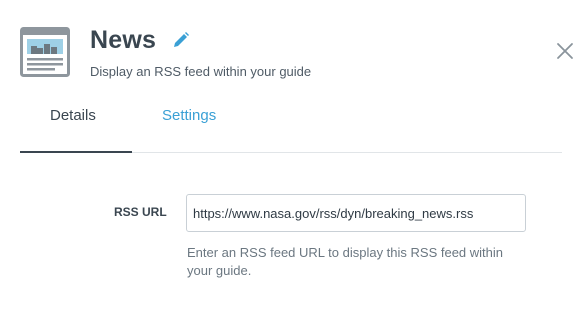 The image size is (586, 317). I want to click on pencil-icon, so click(181, 40).